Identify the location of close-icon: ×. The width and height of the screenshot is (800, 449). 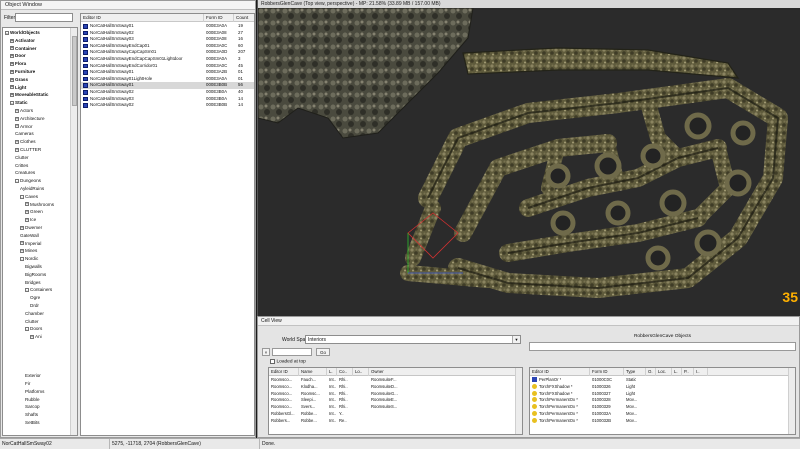
(266, 352).